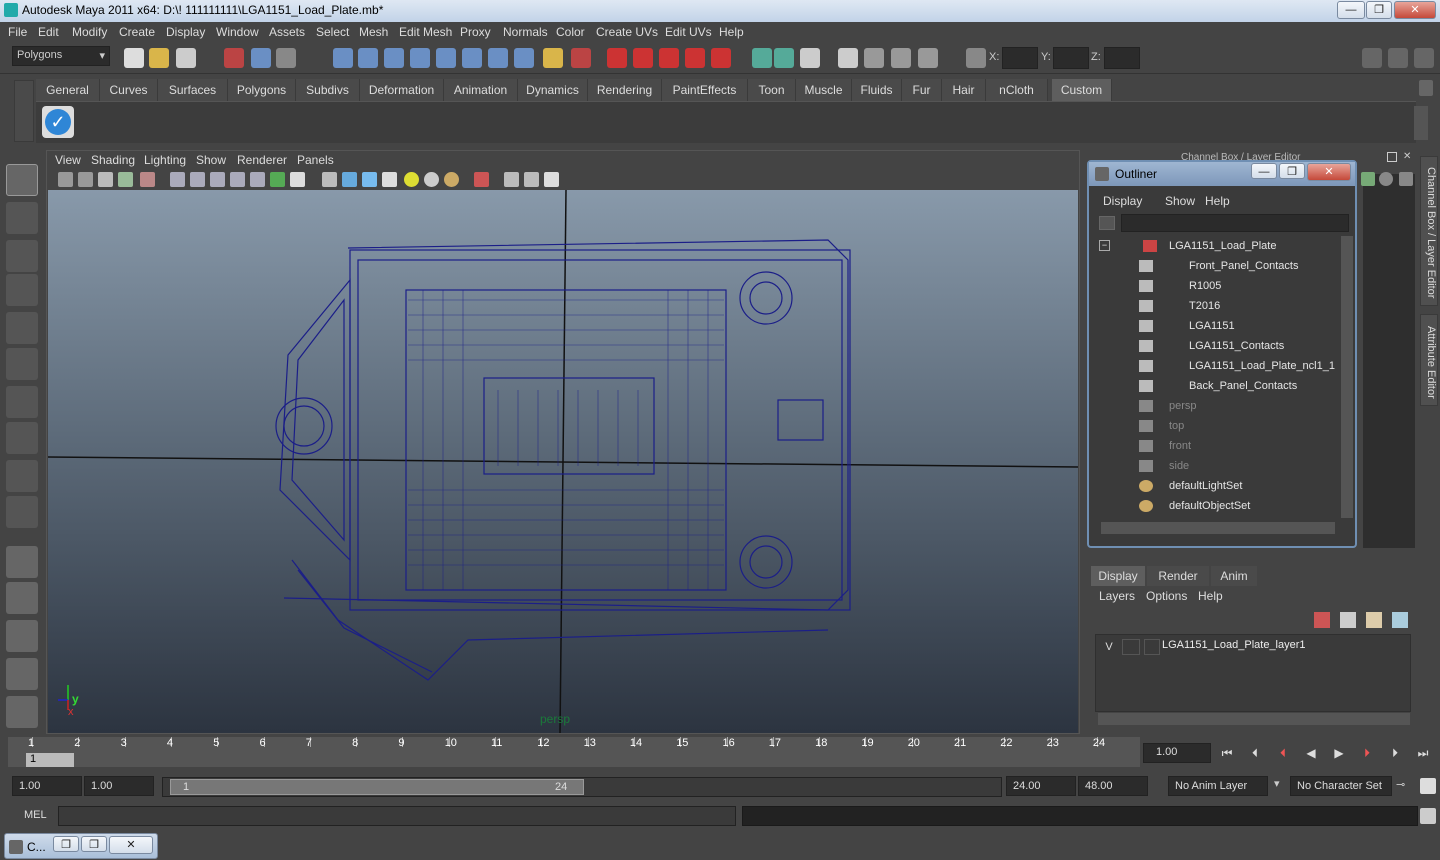 The width and height of the screenshot is (1440, 860). What do you see at coordinates (1215, 446) in the screenshot?
I see `list-item: front` at bounding box center [1215, 446].